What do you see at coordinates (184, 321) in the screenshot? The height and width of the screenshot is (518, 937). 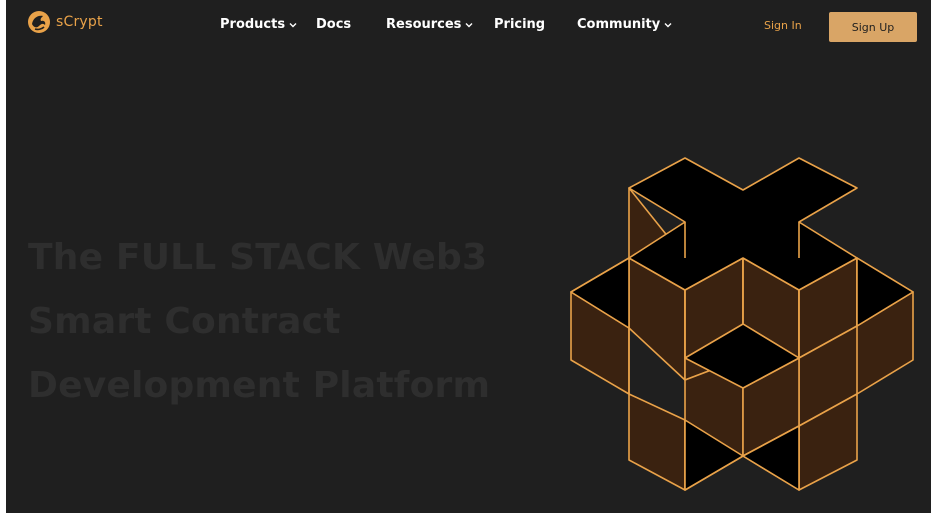 I see `hero-title-line: Smart Contract` at bounding box center [184, 321].